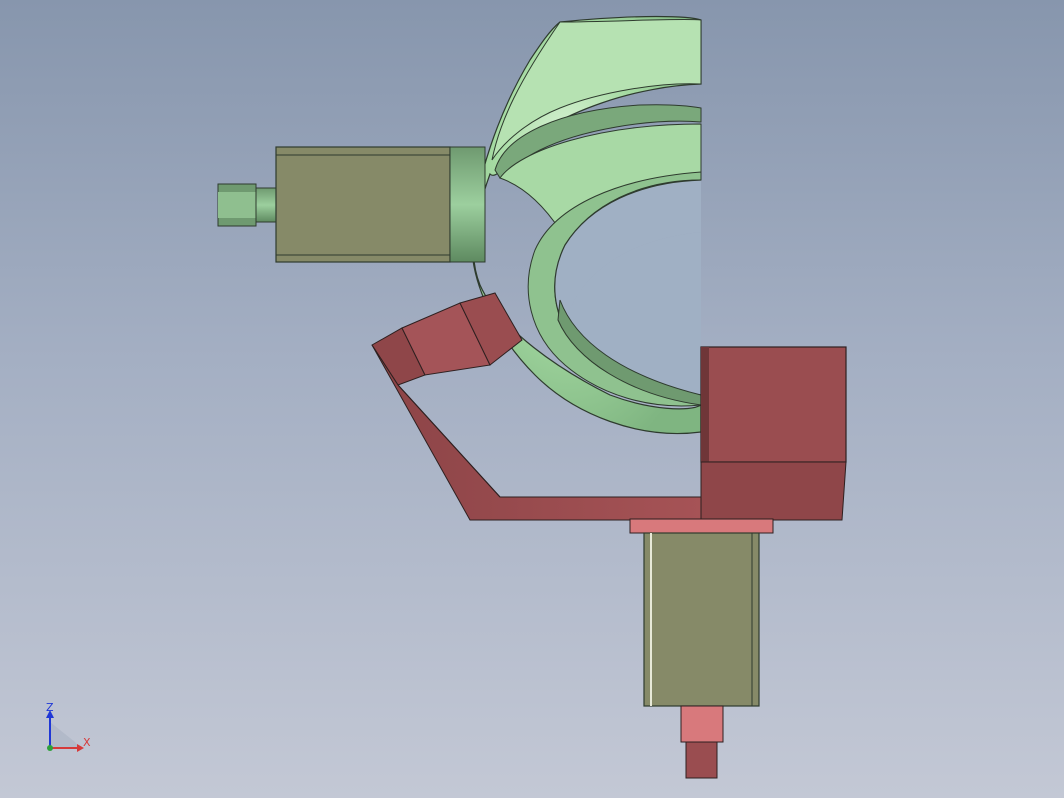  What do you see at coordinates (68, 726) in the screenshot?
I see `axis-triad: Z X` at bounding box center [68, 726].